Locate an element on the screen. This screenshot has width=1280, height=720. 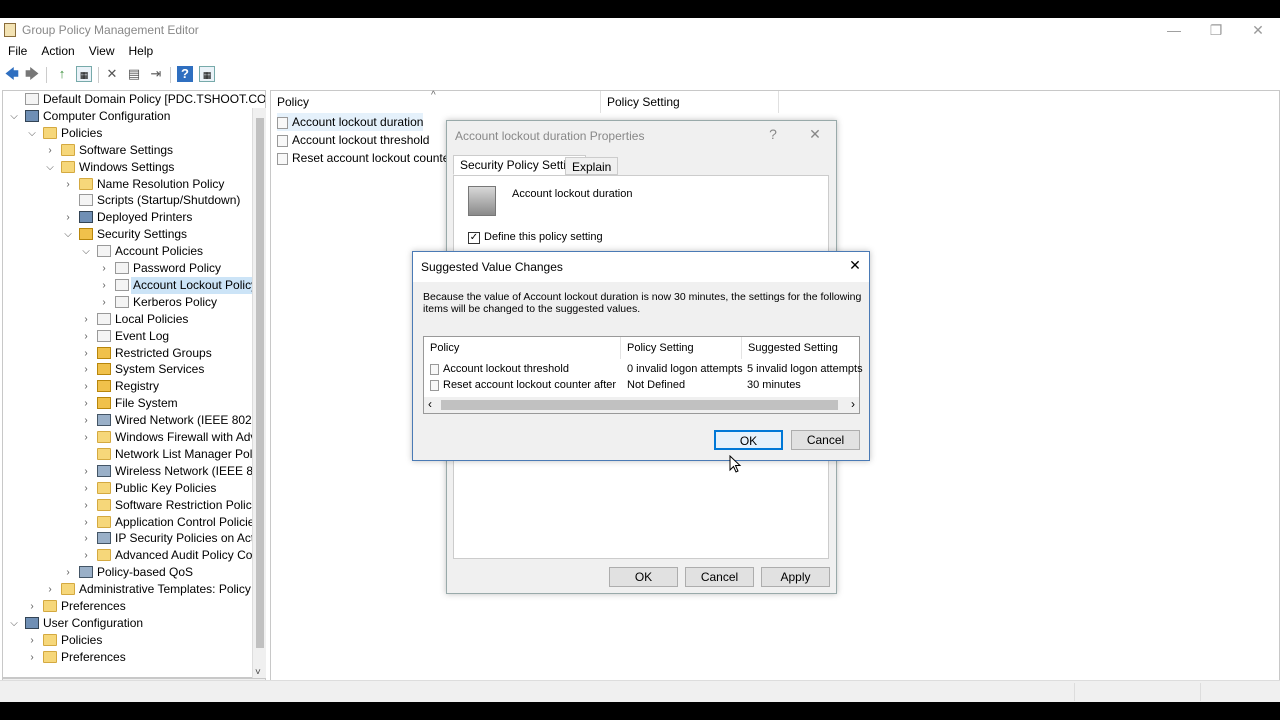
dialog-help-icon: ? is located at coordinates (773, 134).